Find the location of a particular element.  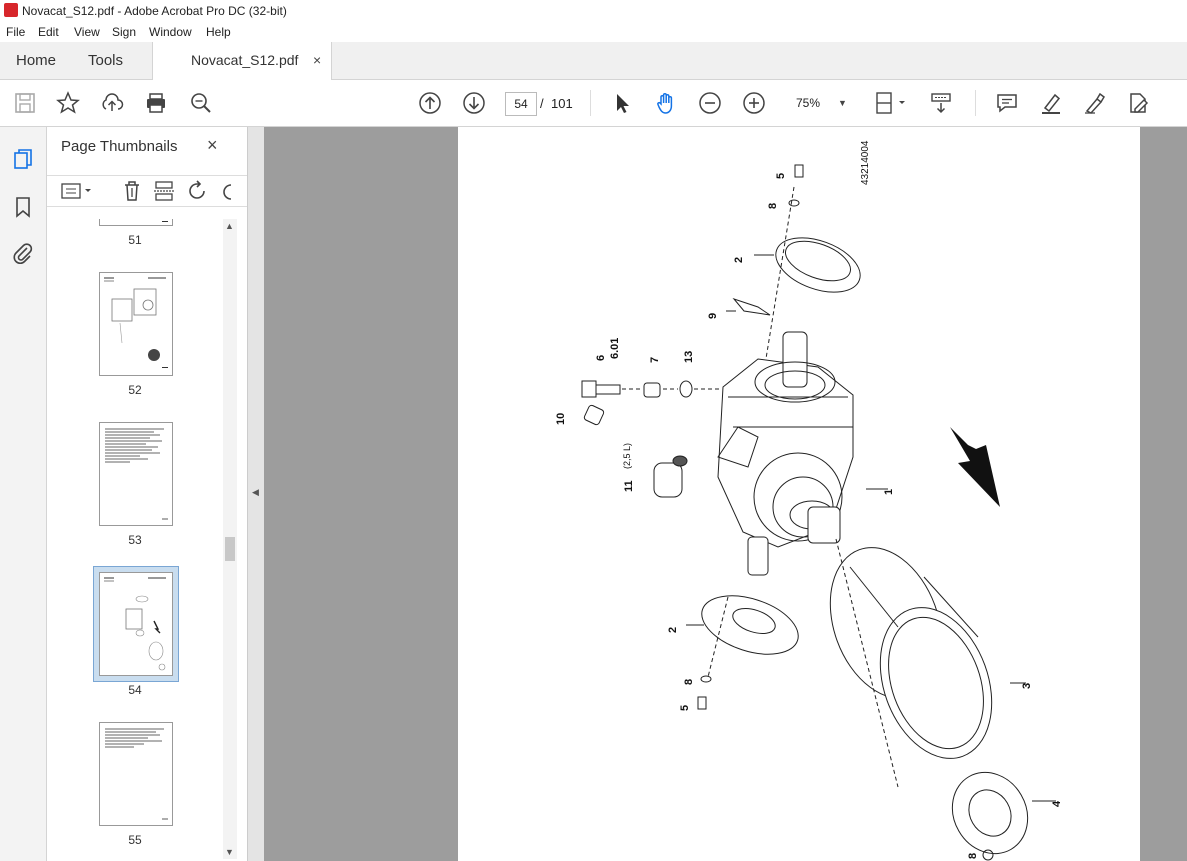

menu-sign: Sign is located at coordinates (124, 32).